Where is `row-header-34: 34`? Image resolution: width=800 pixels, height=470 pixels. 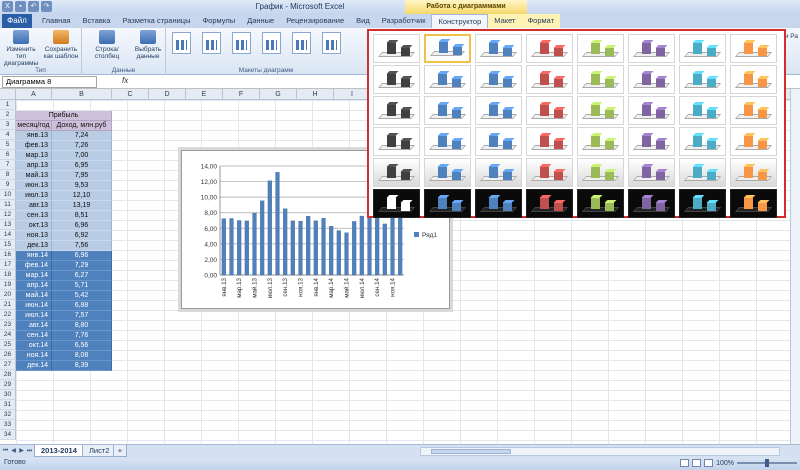 row-header-34: 34 is located at coordinates (8, 435).